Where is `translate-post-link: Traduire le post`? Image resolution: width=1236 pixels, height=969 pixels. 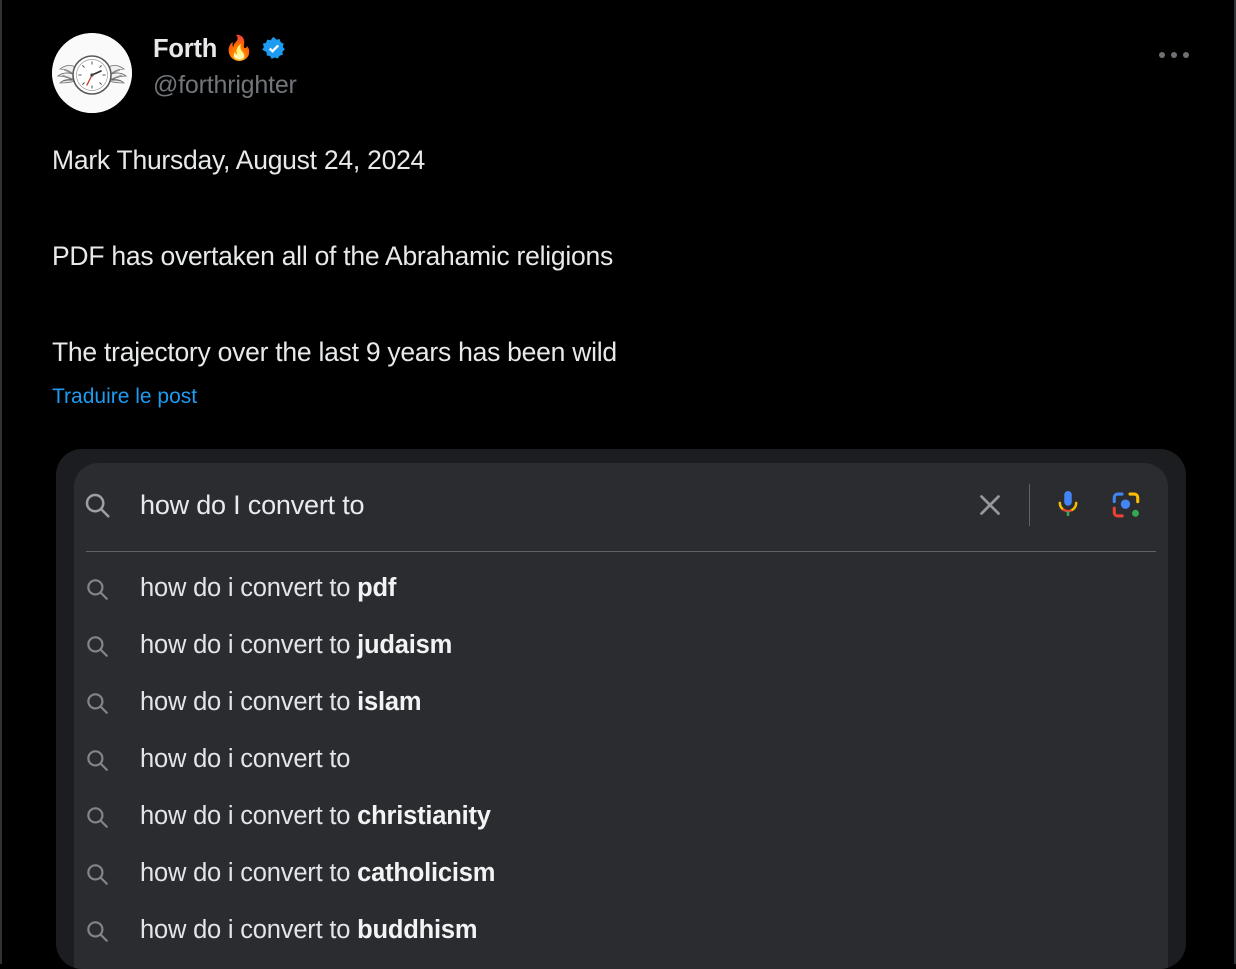
translate-post-link: Traduire le post is located at coordinates (124, 397).